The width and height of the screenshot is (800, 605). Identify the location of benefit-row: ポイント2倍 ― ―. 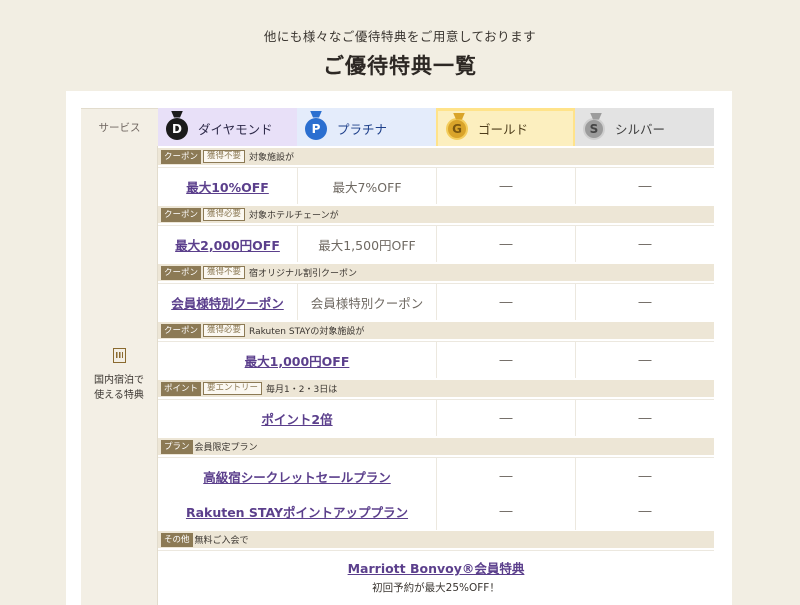
(436, 417).